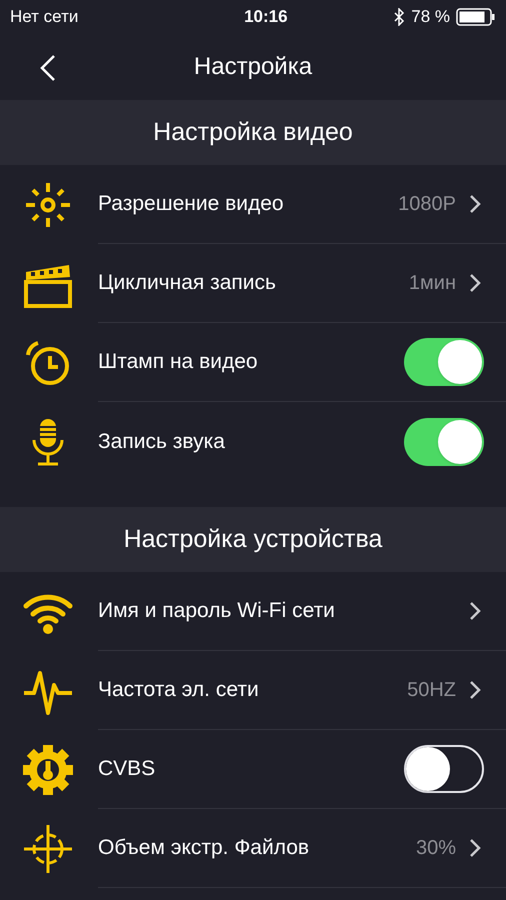  I want to click on setting-value: 50HZ, so click(431, 690).